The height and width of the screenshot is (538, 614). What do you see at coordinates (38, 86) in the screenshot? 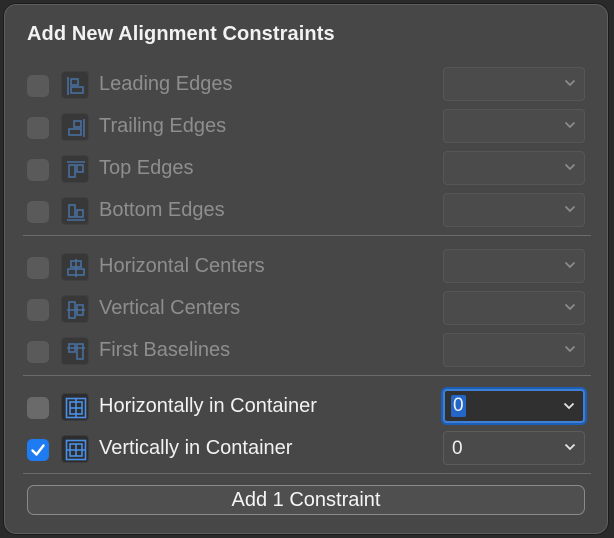
I see `leading-edges-checkbox` at bounding box center [38, 86].